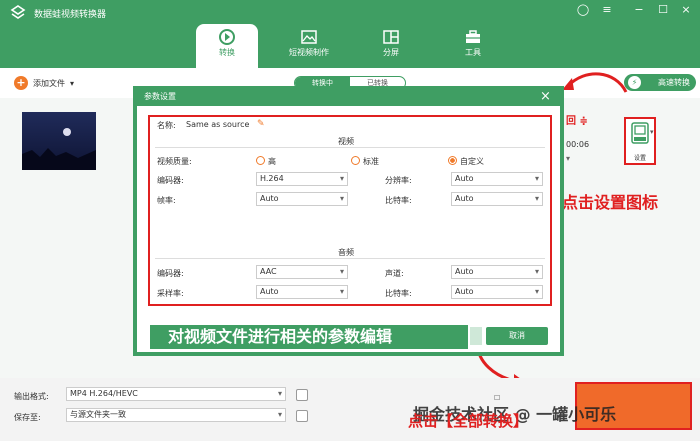 Image resolution: width=700 pixels, height=441 pixels. Describe the element at coordinates (346, 141) in the screenshot. I see `video-section-heading: 视频` at that location.